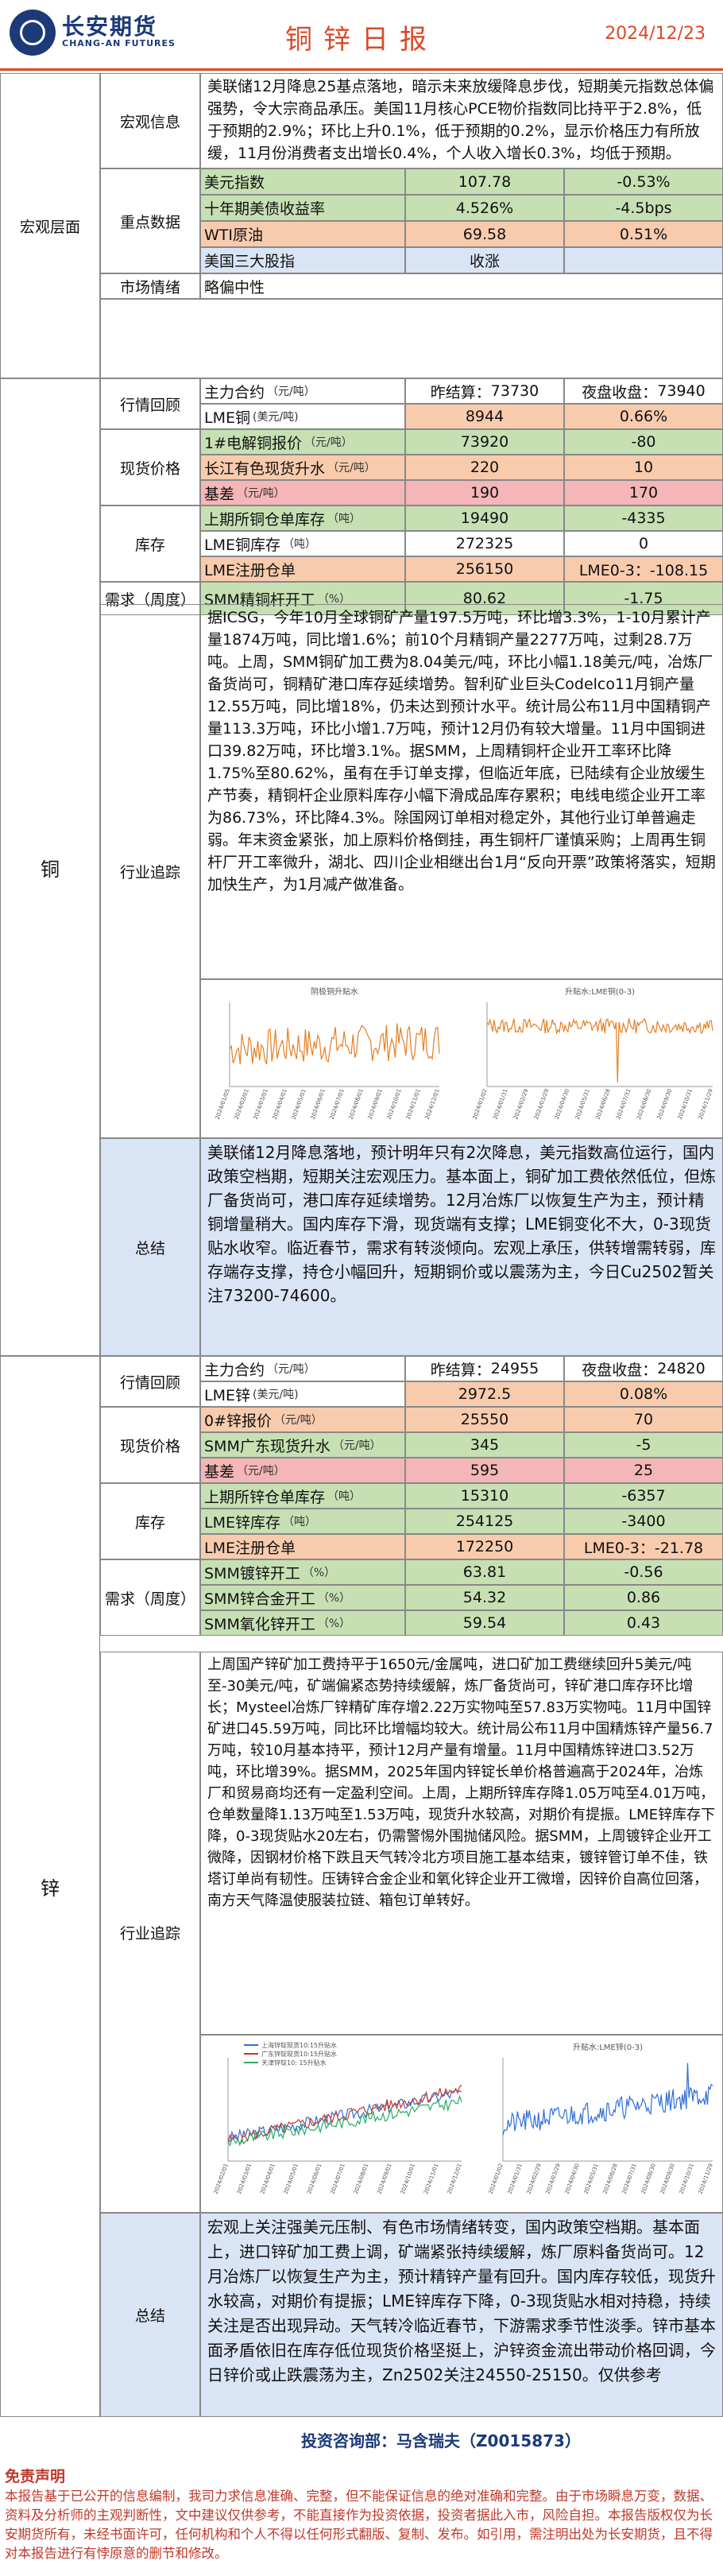  I want to click on copper-spot-row-change: 170, so click(643, 493).